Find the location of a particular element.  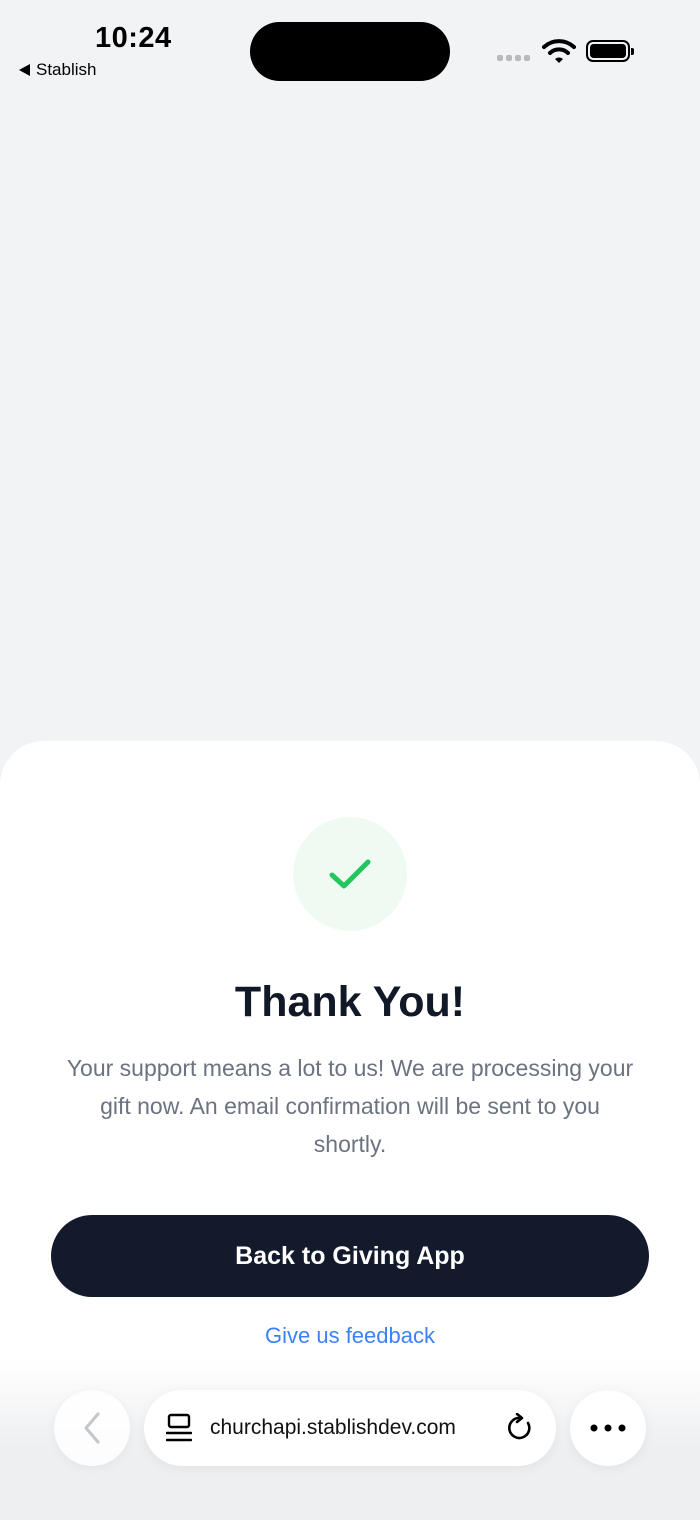

address-bar: churchapi.stablishdev.com is located at coordinates (350, 1428).